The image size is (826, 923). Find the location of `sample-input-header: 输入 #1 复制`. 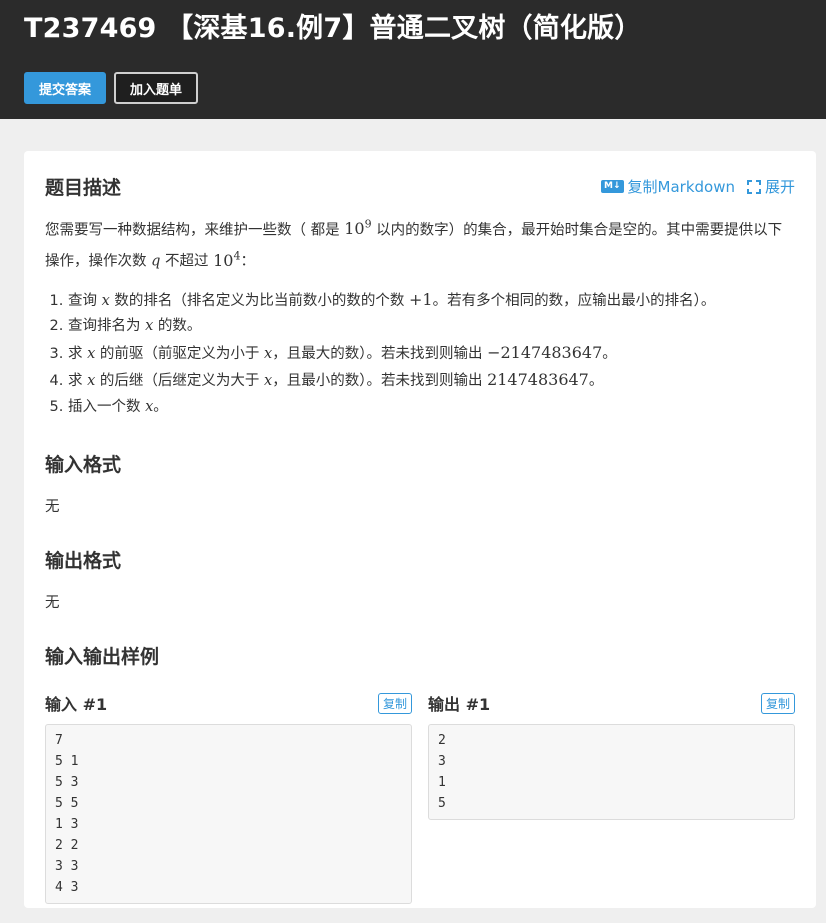

sample-input-header: 输入 #1 复制 is located at coordinates (228, 703).